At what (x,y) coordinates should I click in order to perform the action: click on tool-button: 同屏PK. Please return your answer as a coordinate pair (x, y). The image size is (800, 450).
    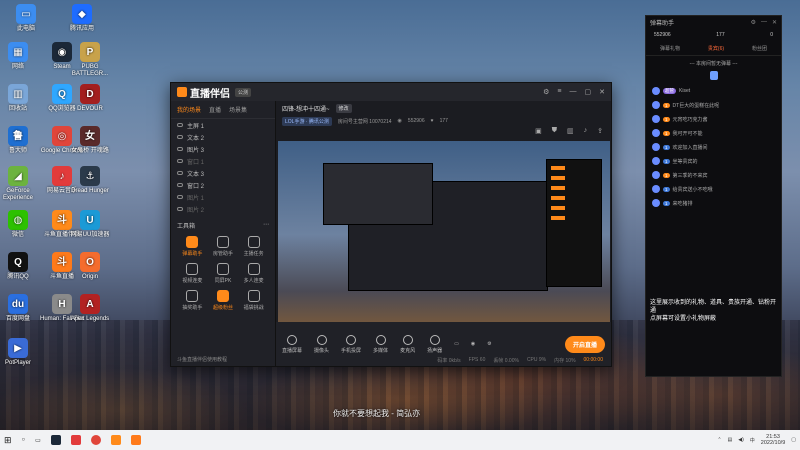
    Looking at the image, I should click on (223, 273).